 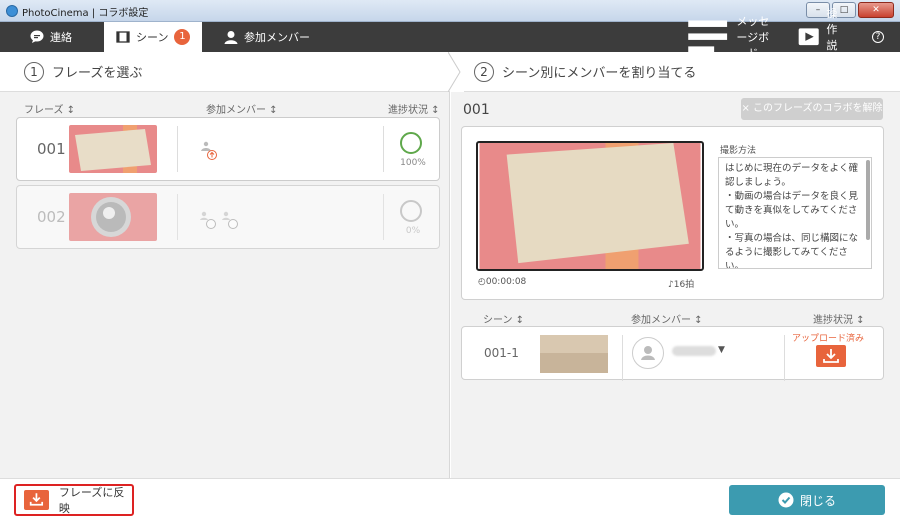 What do you see at coordinates (228, 149) in the screenshot?
I see `phrase-row-001: 001 100%` at bounding box center [228, 149].